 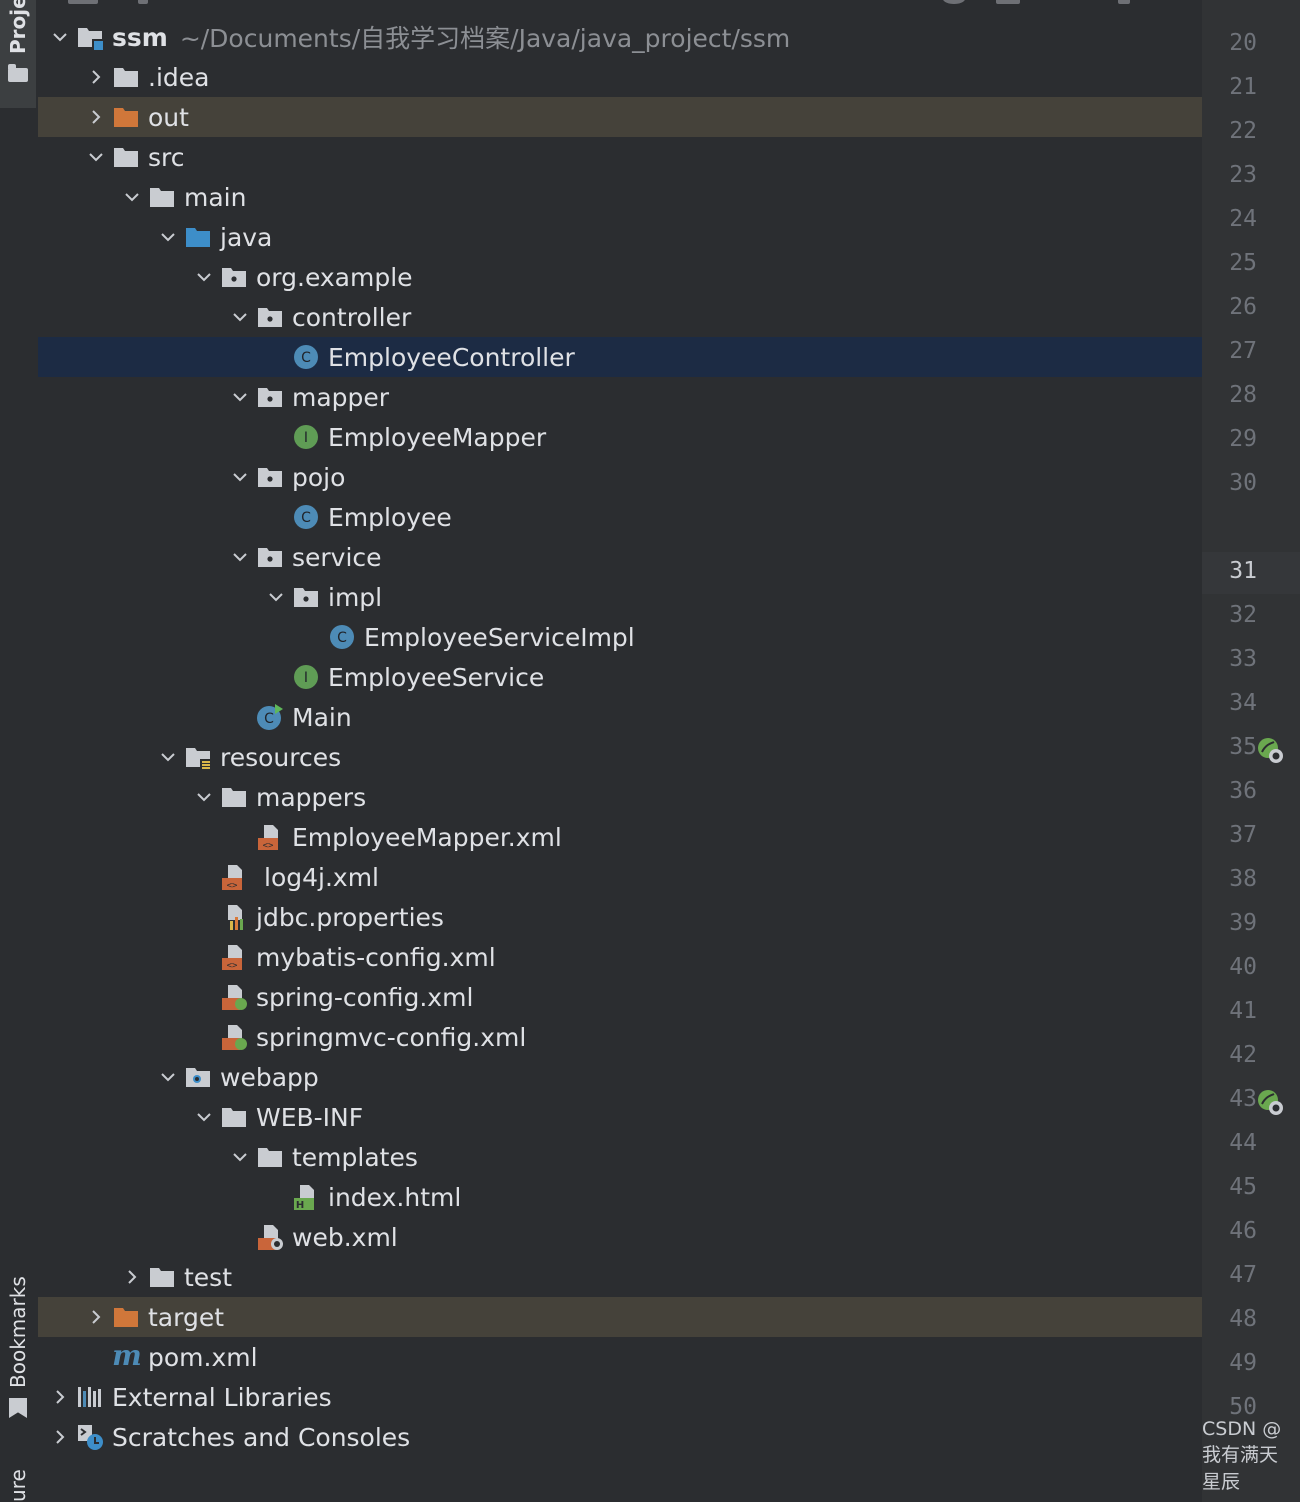 What do you see at coordinates (620, 1037) in the screenshot?
I see `tree-row: springmvc-config.xml` at bounding box center [620, 1037].